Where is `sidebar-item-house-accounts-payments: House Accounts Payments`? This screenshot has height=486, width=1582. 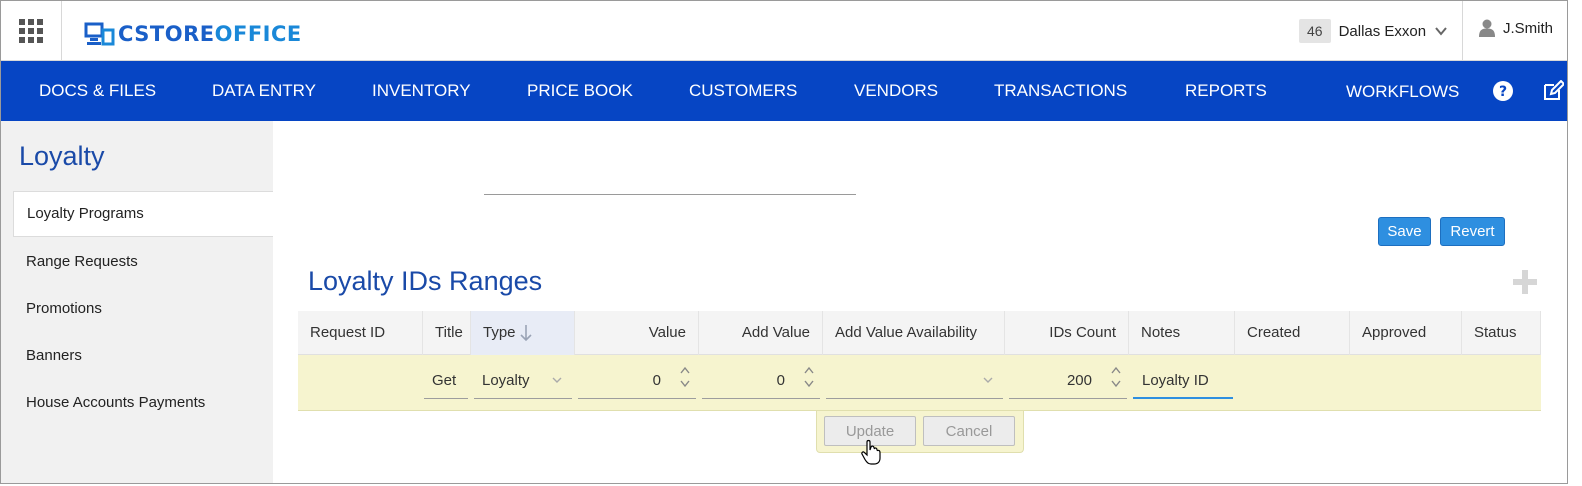 sidebar-item-house-accounts-payments: House Accounts Payments is located at coordinates (143, 403).